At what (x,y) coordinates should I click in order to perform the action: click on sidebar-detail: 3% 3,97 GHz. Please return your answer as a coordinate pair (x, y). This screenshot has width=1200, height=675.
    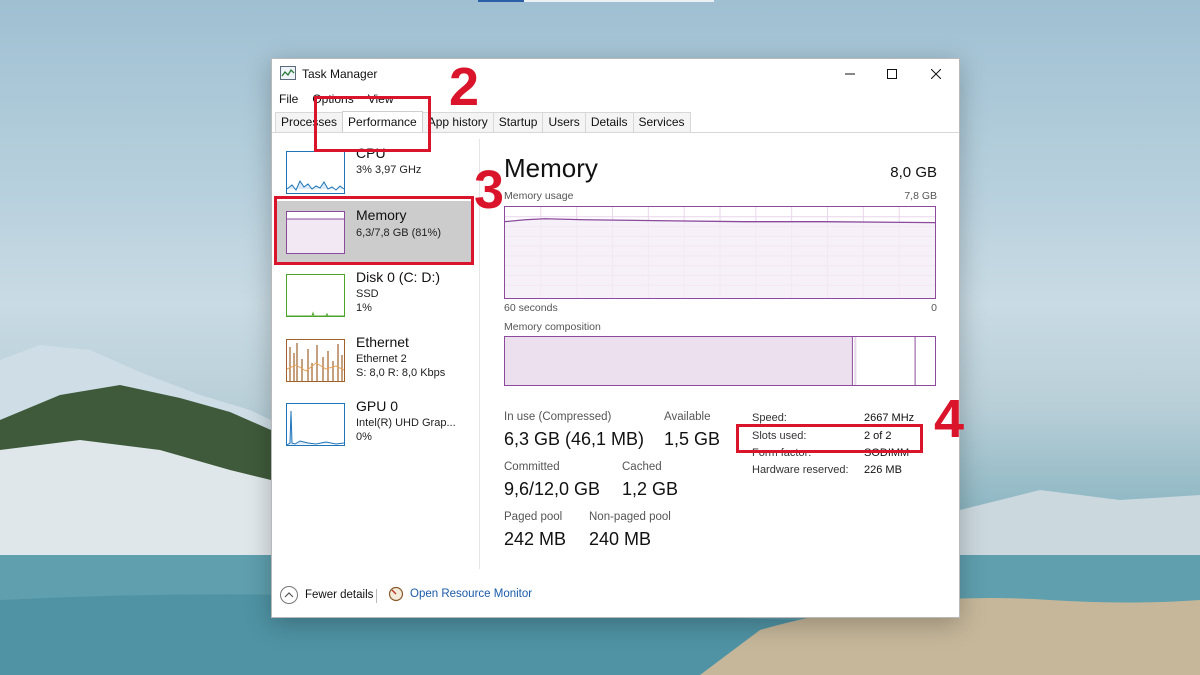
    Looking at the image, I should click on (389, 170).